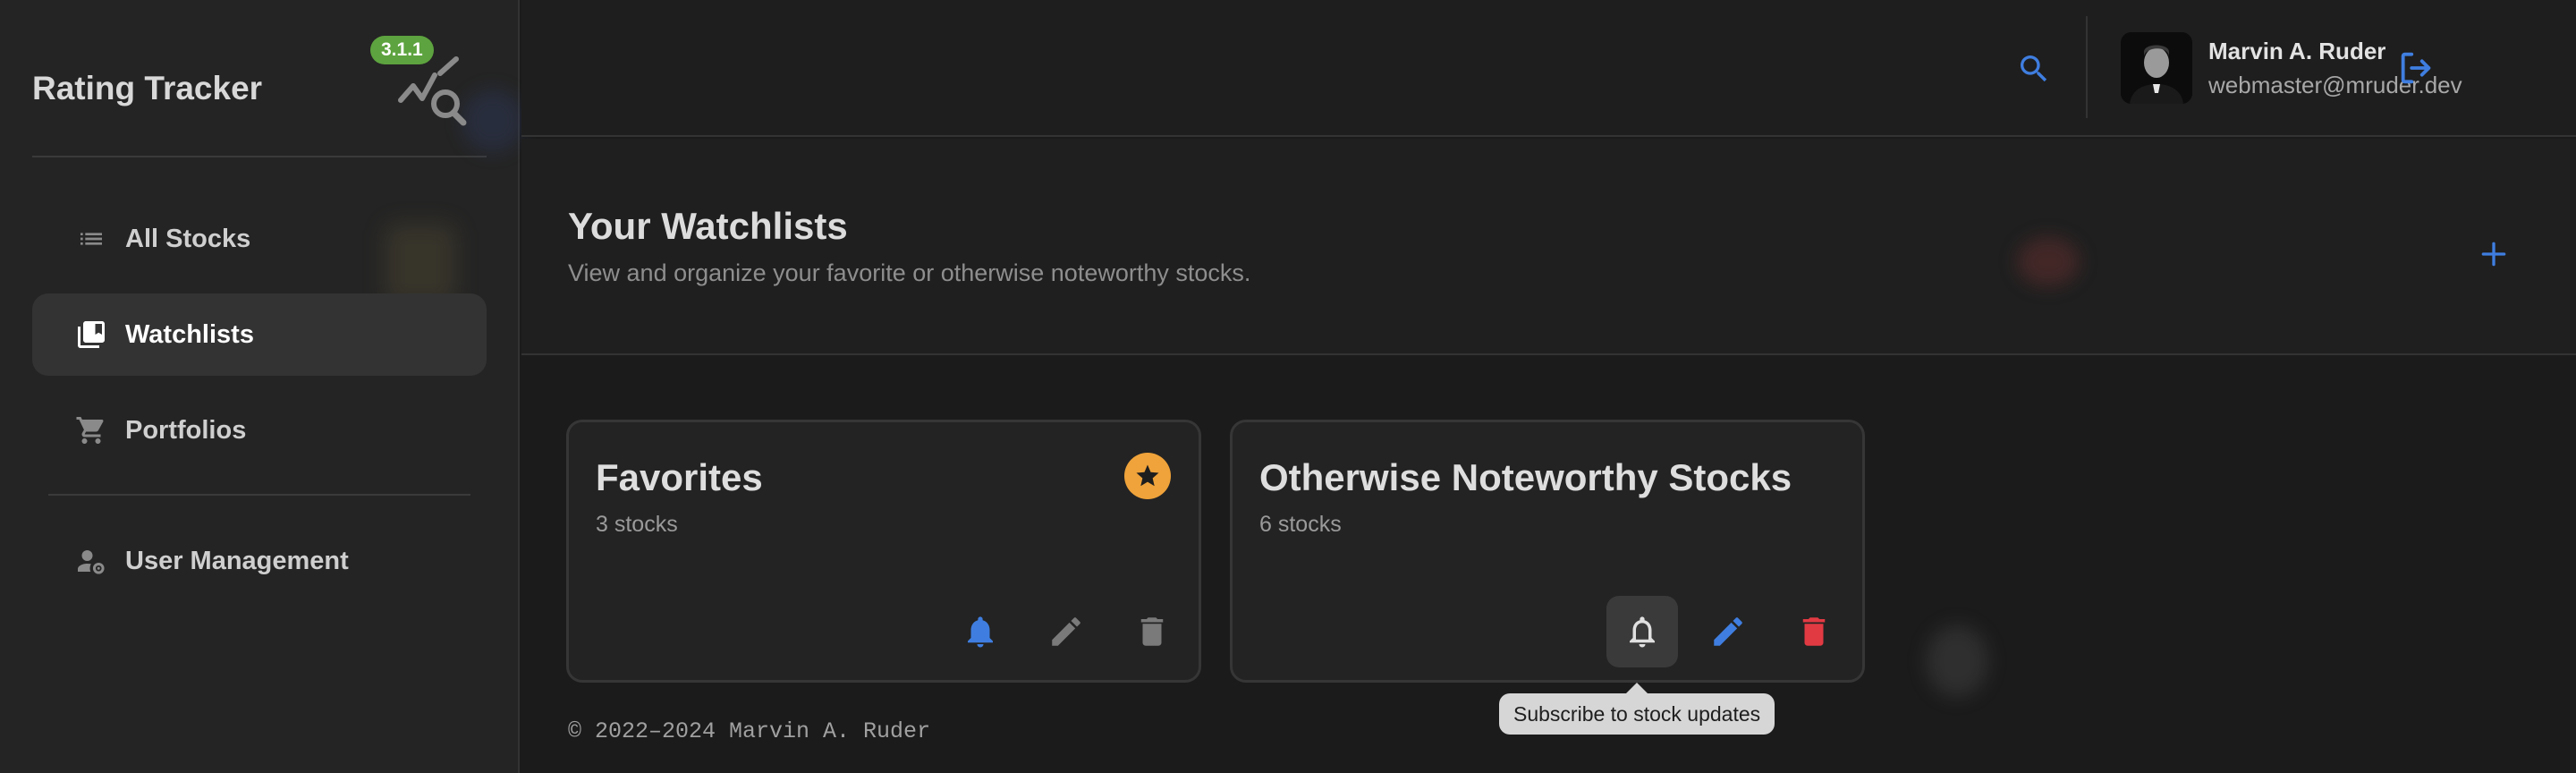 The height and width of the screenshot is (773, 2576). I want to click on sidebar-item-label: Watchlists, so click(189, 334).